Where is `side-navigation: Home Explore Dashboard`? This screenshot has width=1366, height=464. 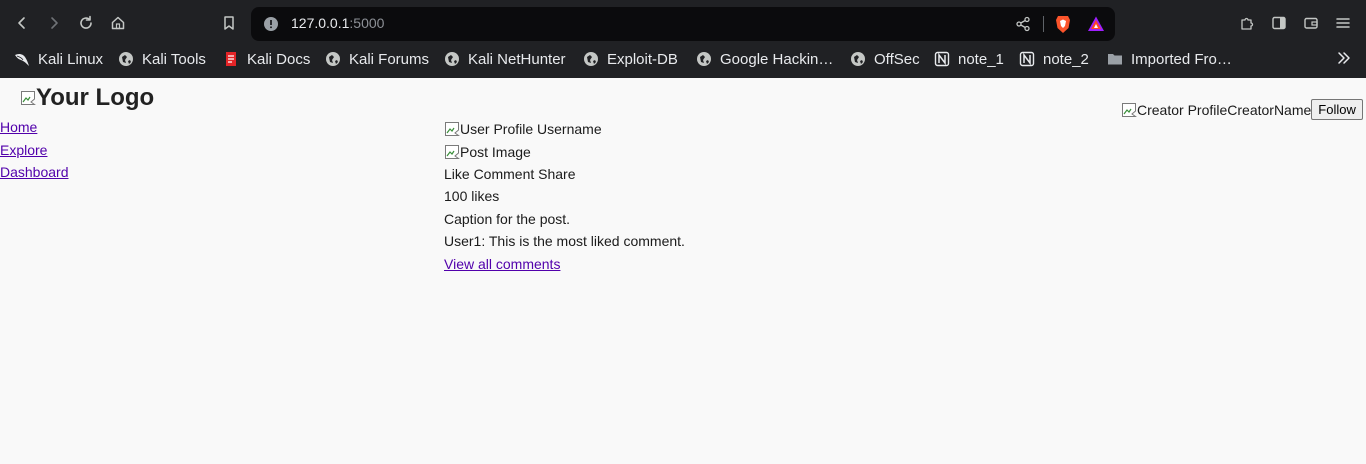 side-navigation: Home Explore Dashboard is located at coordinates (34, 152).